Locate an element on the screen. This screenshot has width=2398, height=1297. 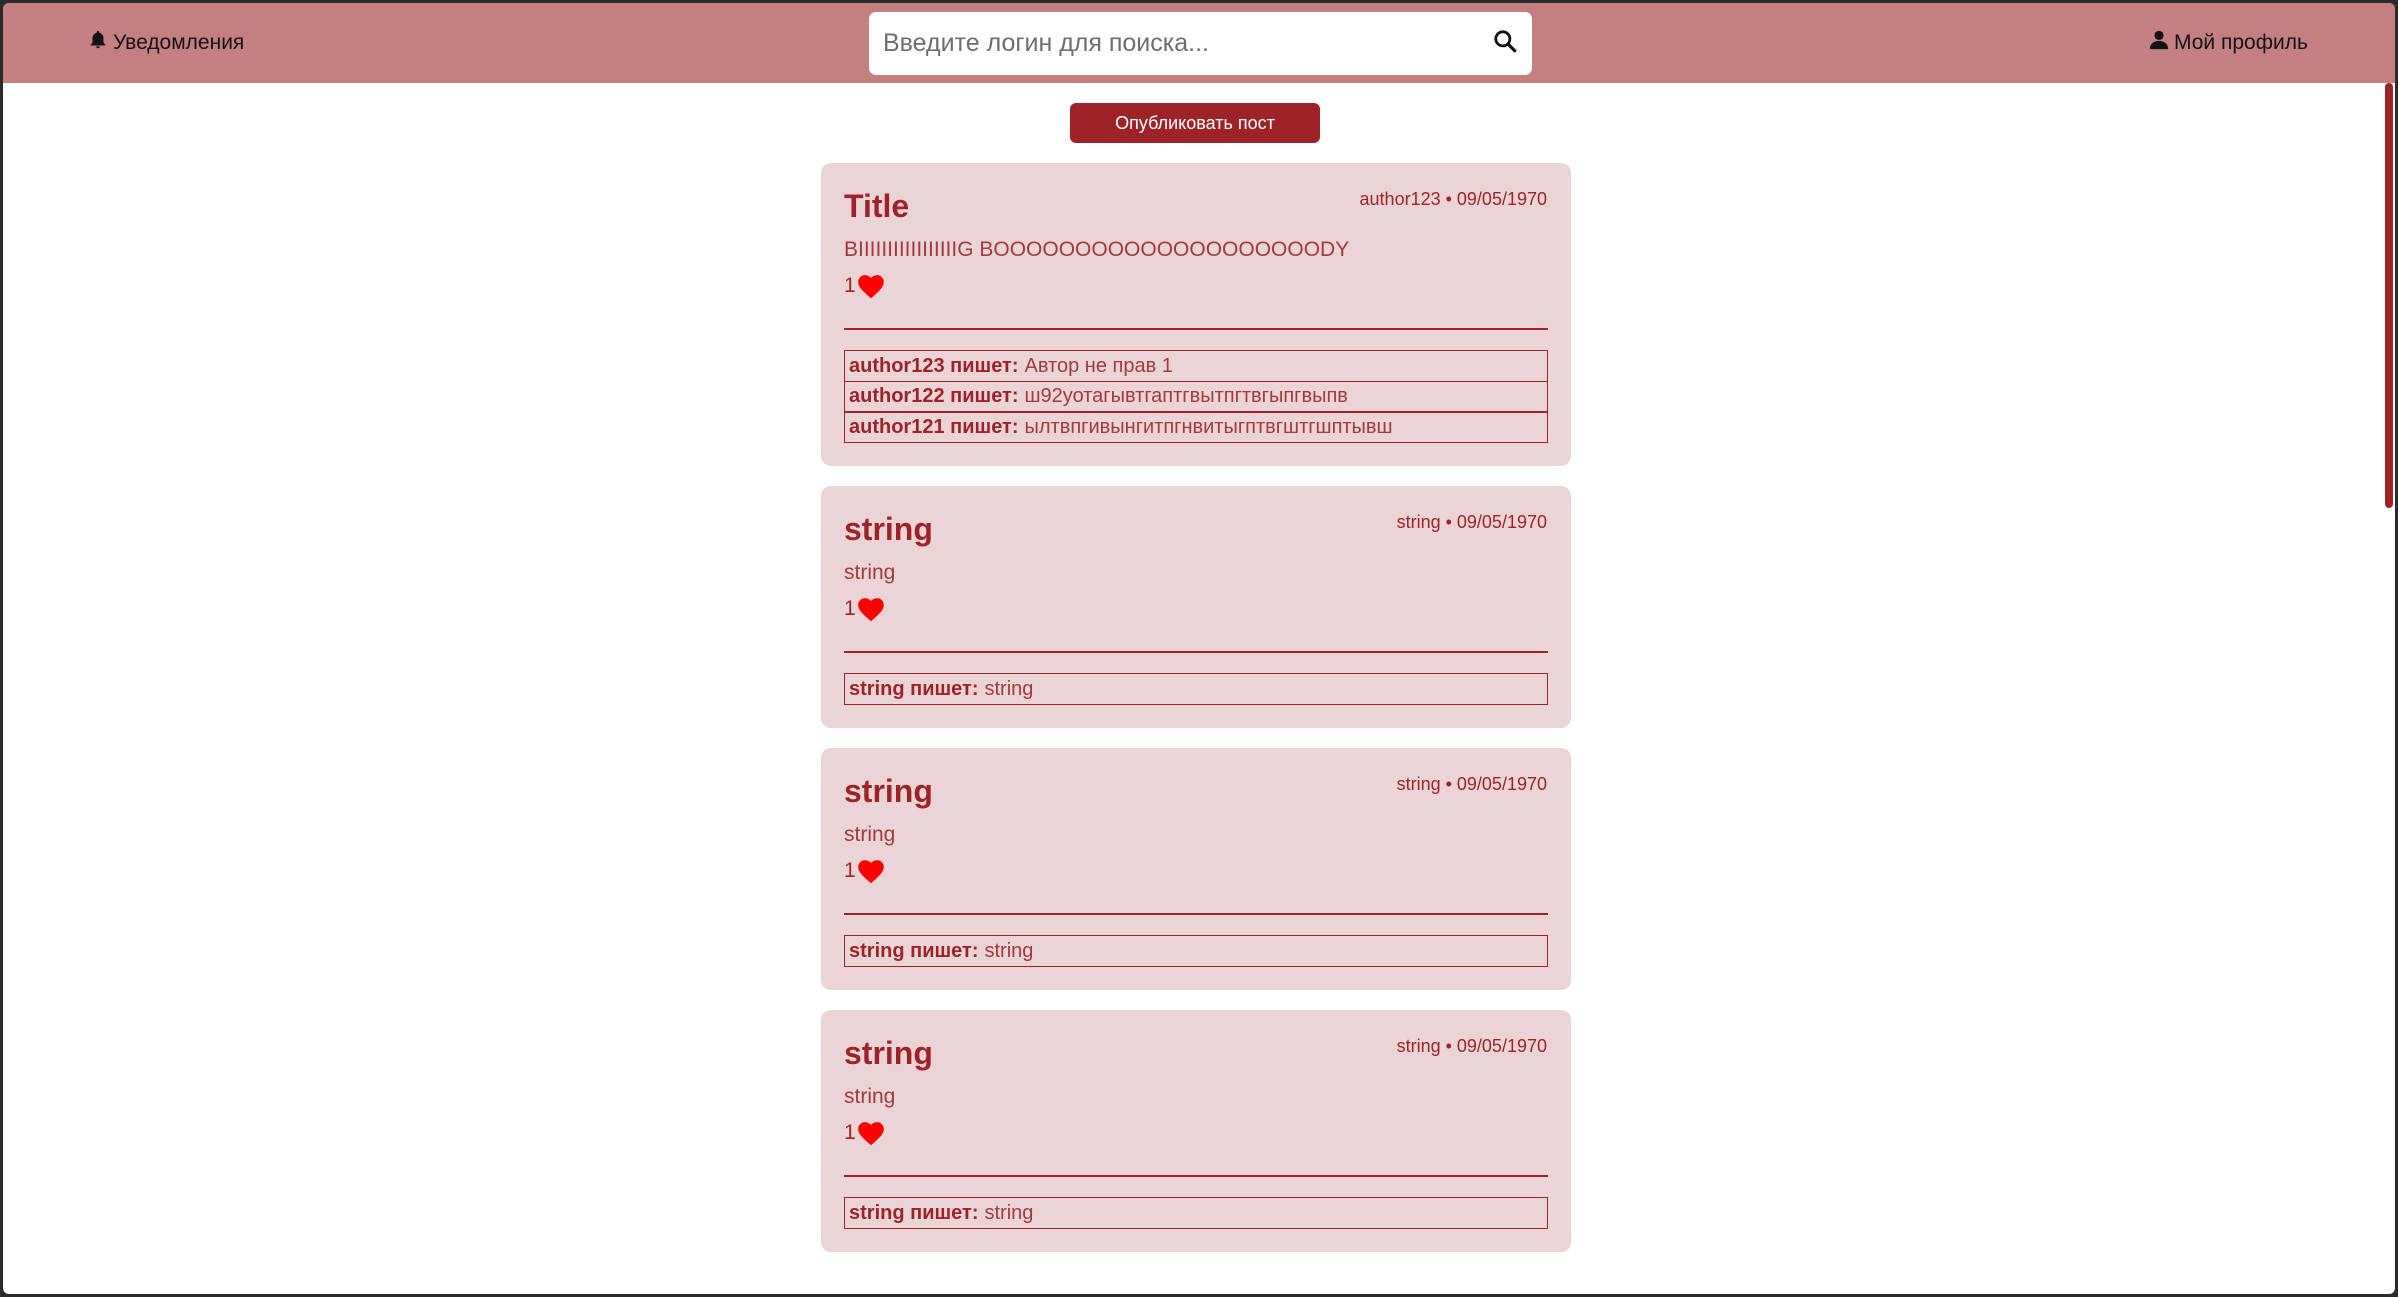
top-navbar: Уведомления Мой профиль is located at coordinates (1199, 43).